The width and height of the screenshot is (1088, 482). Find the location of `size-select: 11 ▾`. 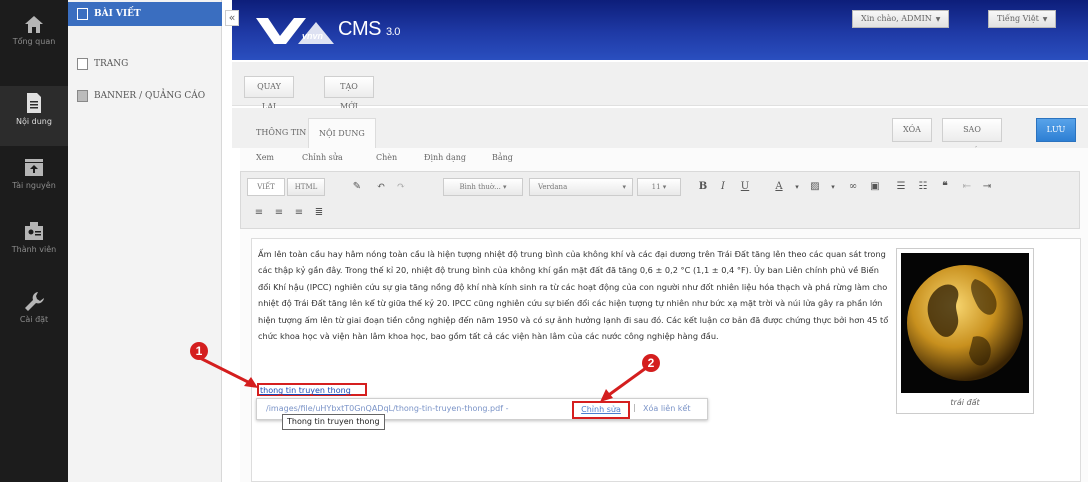

size-select: 11 ▾ is located at coordinates (659, 187).